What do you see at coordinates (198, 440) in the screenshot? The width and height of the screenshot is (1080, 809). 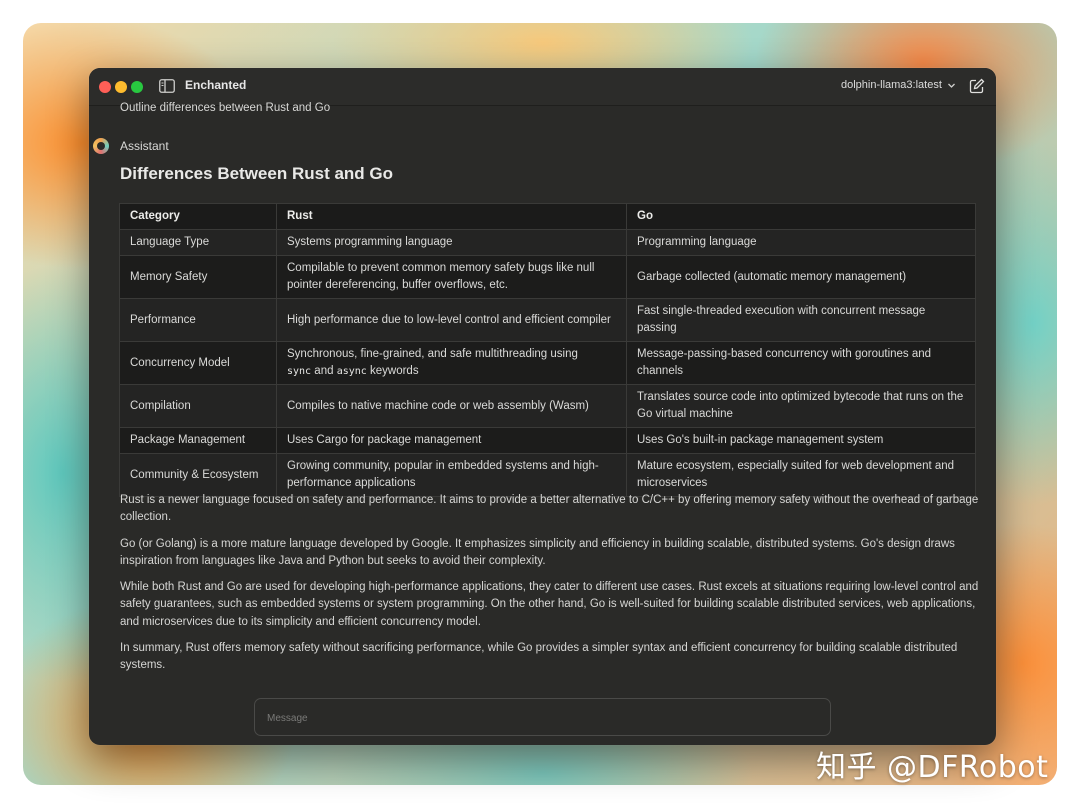 I see `table-cell-category: Package Management` at bounding box center [198, 440].